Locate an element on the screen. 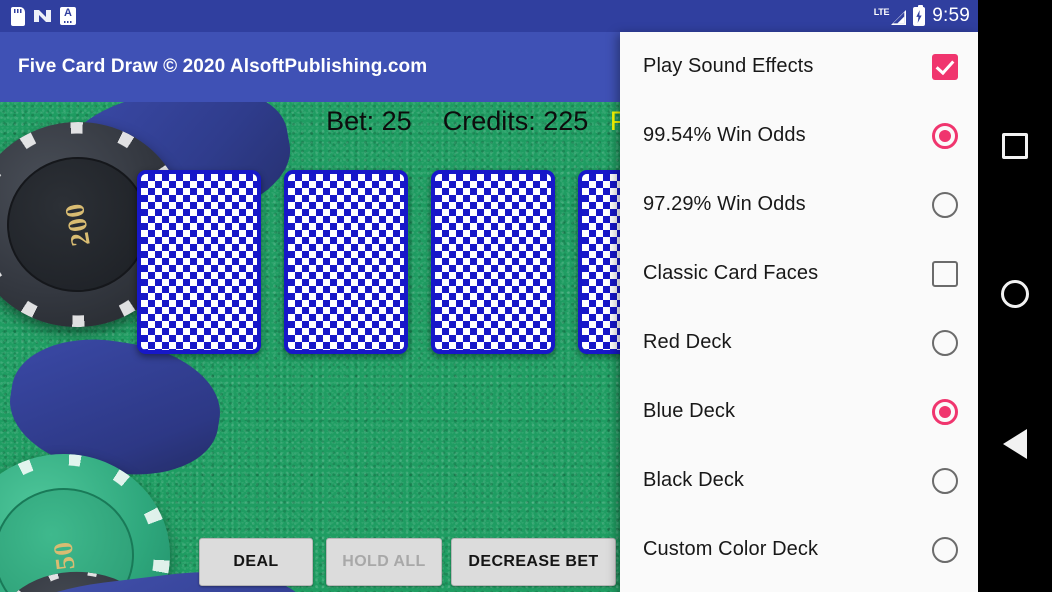 The height and width of the screenshot is (592, 1052). lte-label: LTE is located at coordinates (881, 11).